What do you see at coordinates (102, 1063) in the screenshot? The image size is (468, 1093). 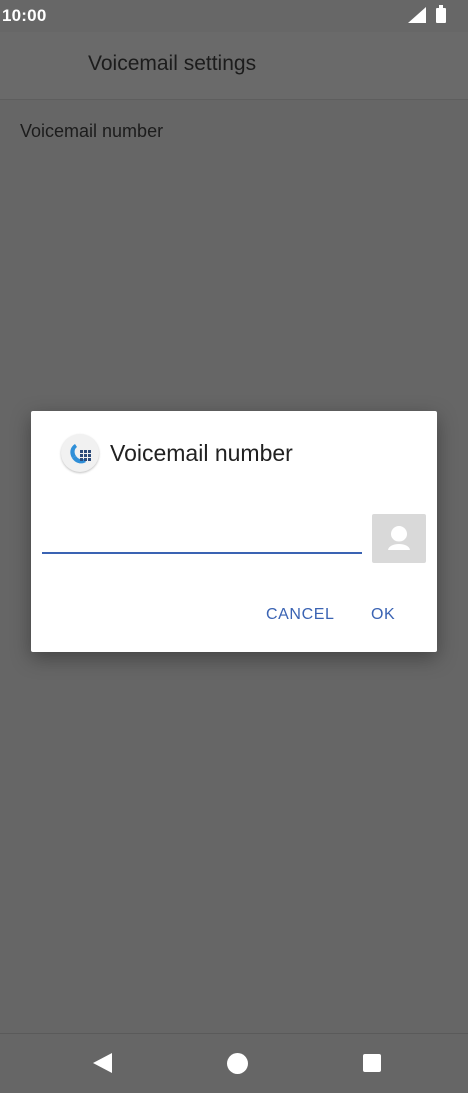 I see `back-icon` at bounding box center [102, 1063].